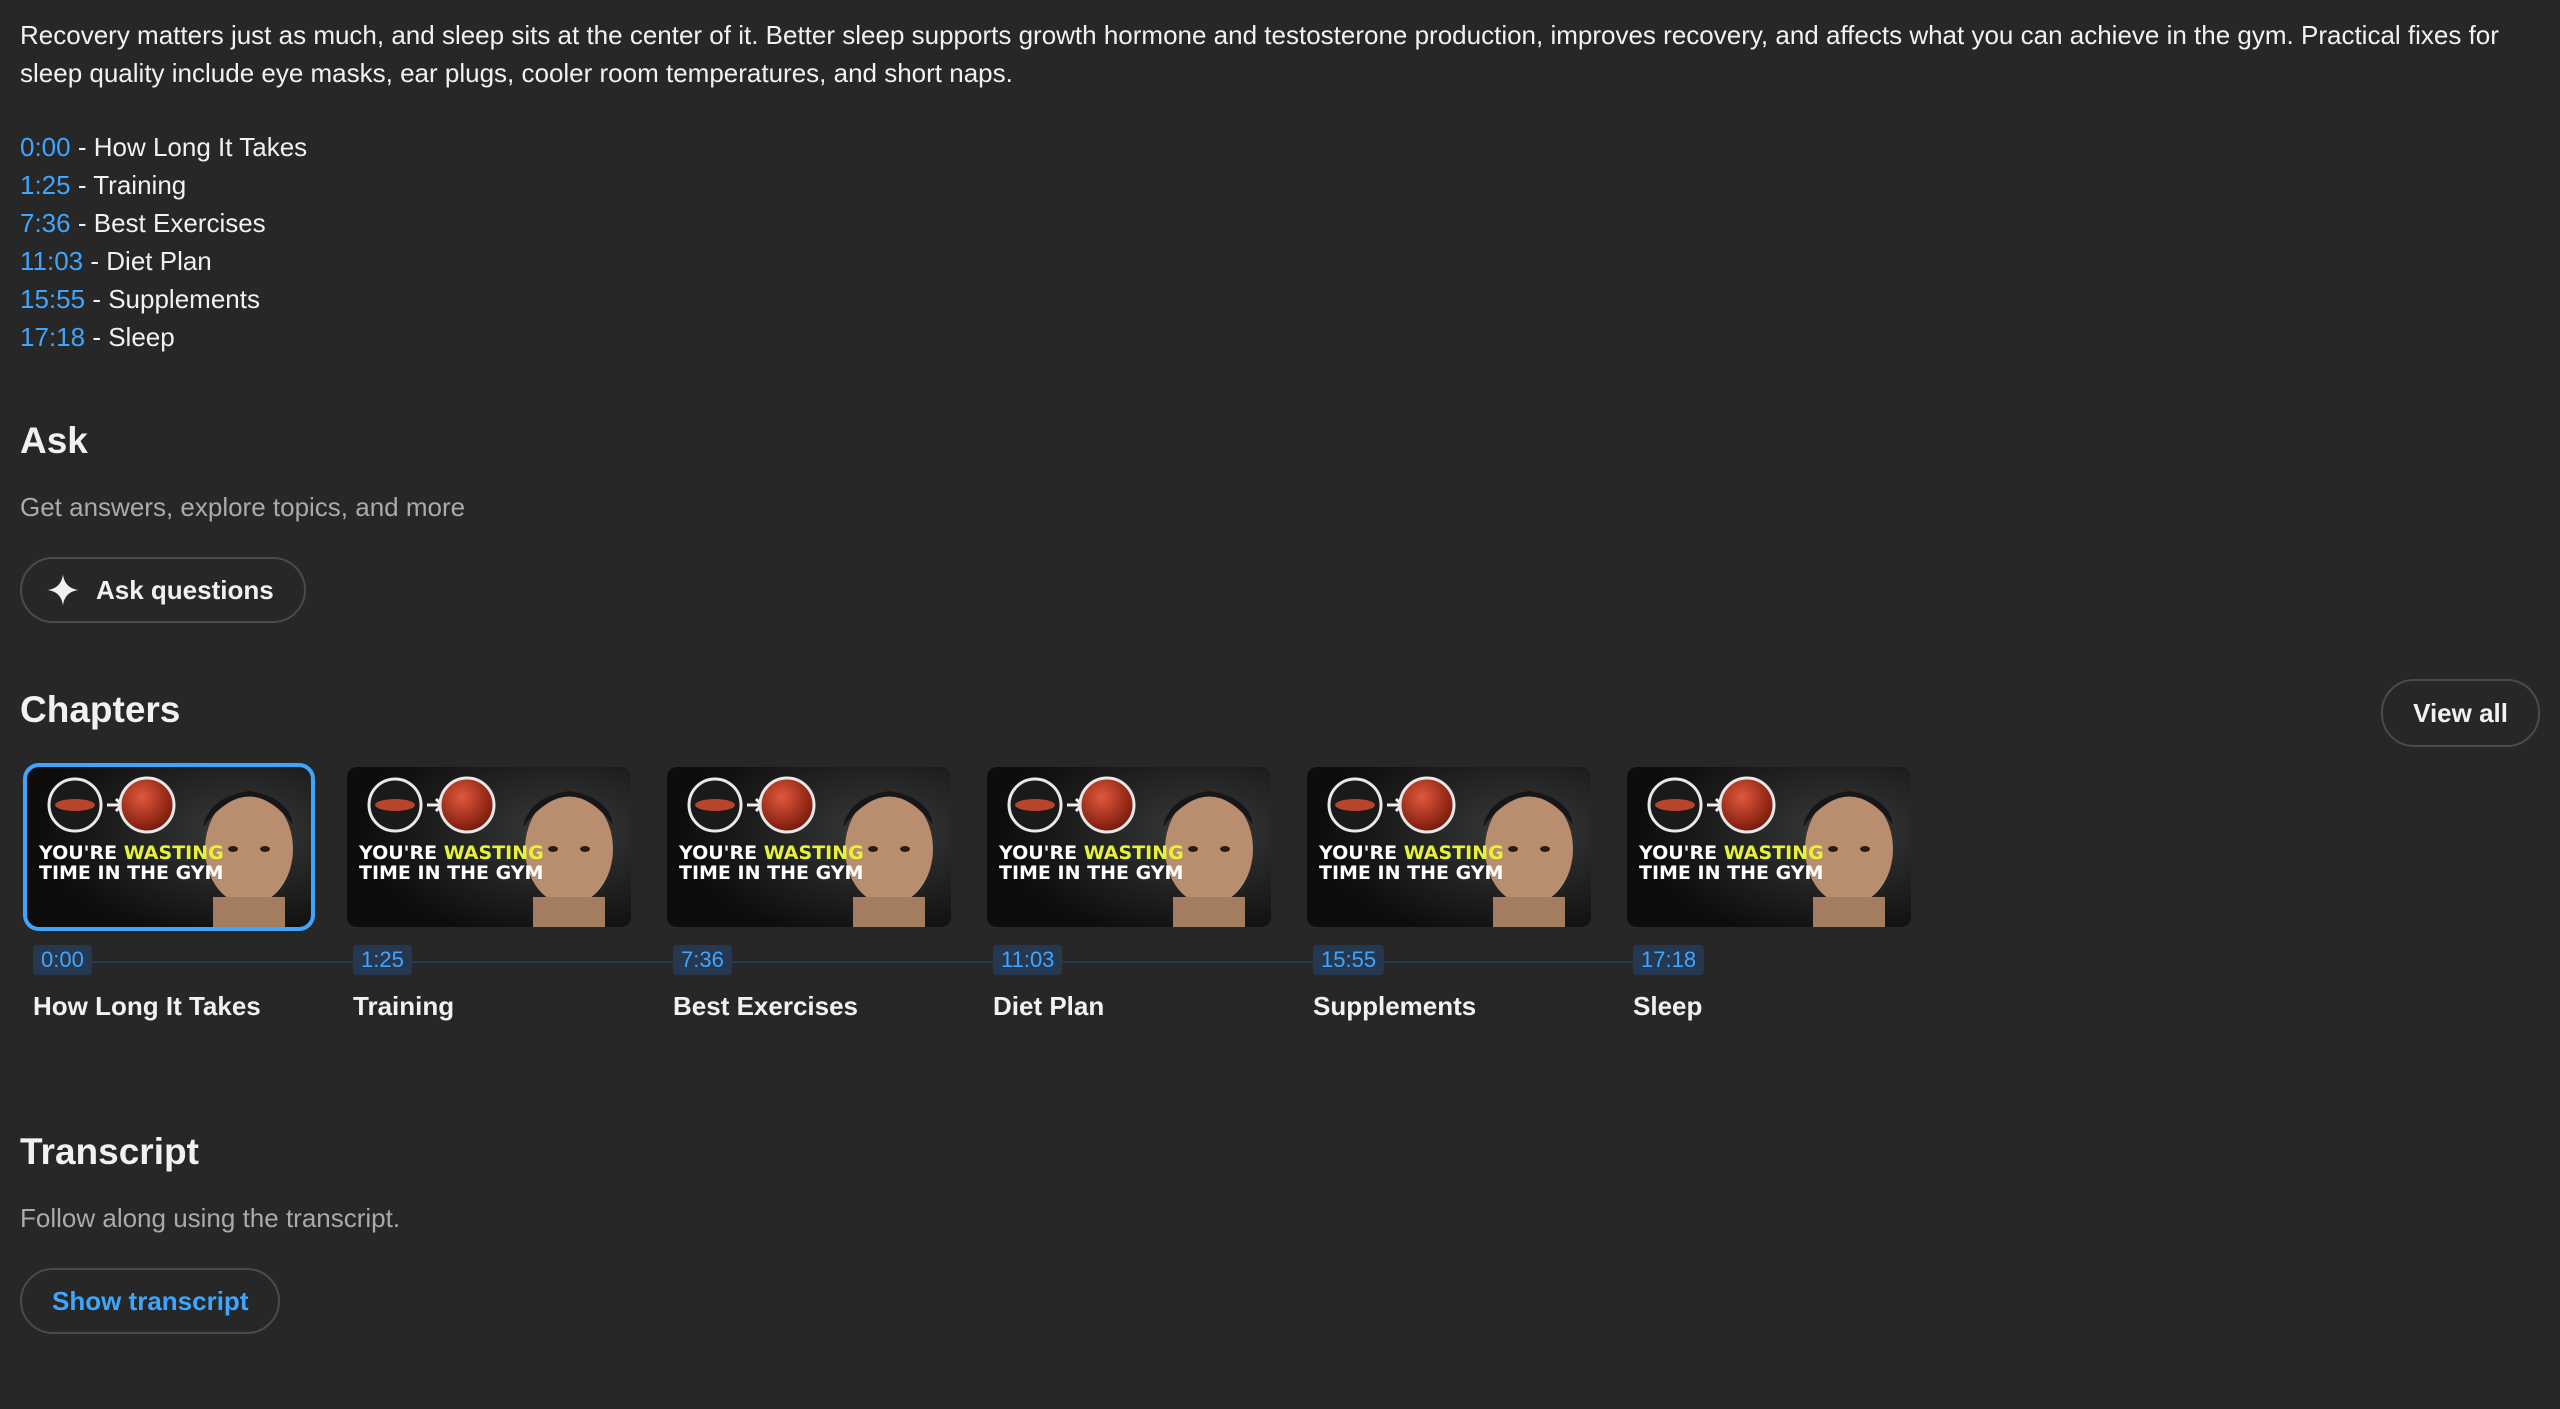  Describe the element at coordinates (179, 223) in the screenshot. I see `timestamp-label: Best Exercises` at that location.